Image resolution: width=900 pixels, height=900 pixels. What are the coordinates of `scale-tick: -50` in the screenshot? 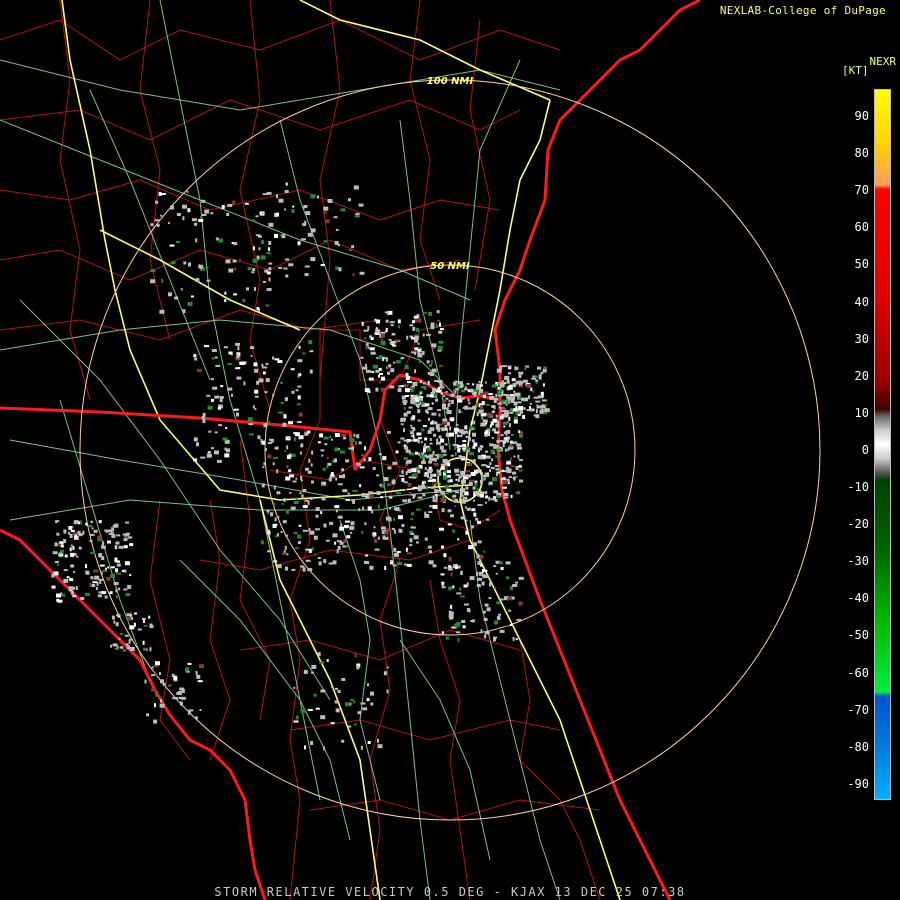 It's located at (858, 635).